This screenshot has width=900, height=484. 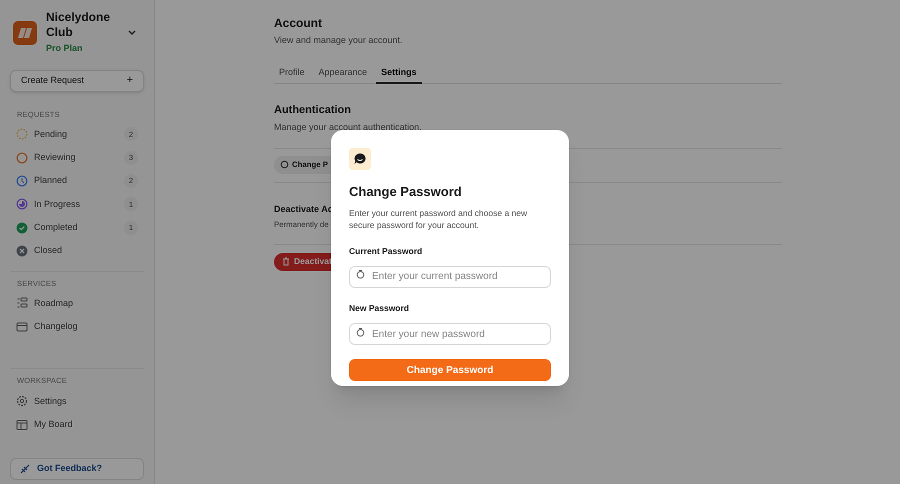 I want to click on page-subtitle: View and manage your account., so click(x=339, y=40).